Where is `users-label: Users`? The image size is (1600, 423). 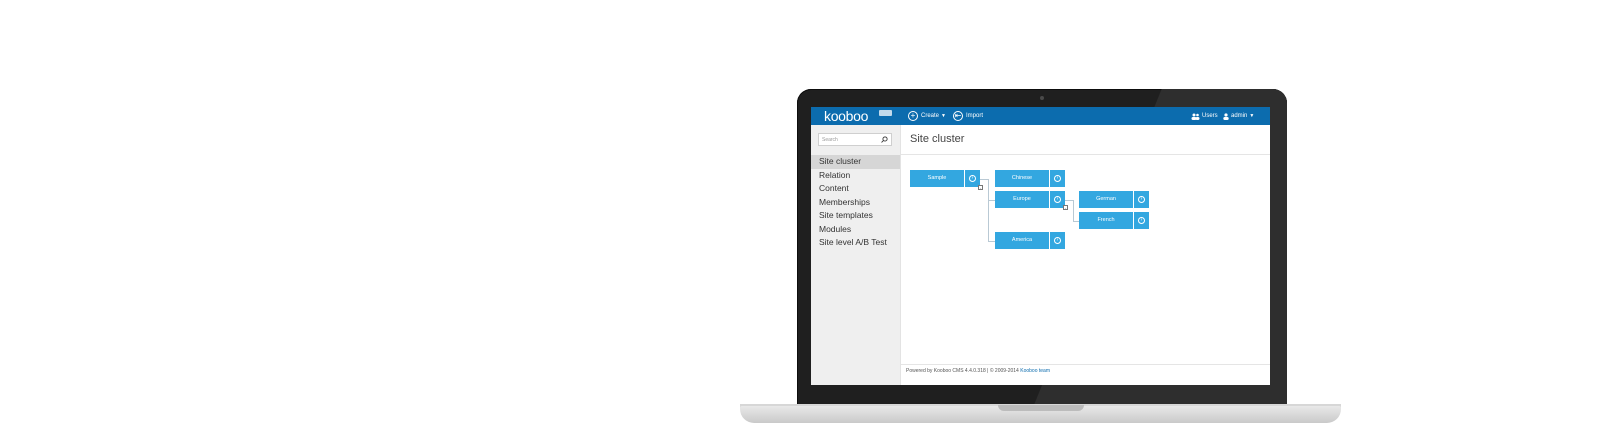 users-label: Users is located at coordinates (1210, 116).